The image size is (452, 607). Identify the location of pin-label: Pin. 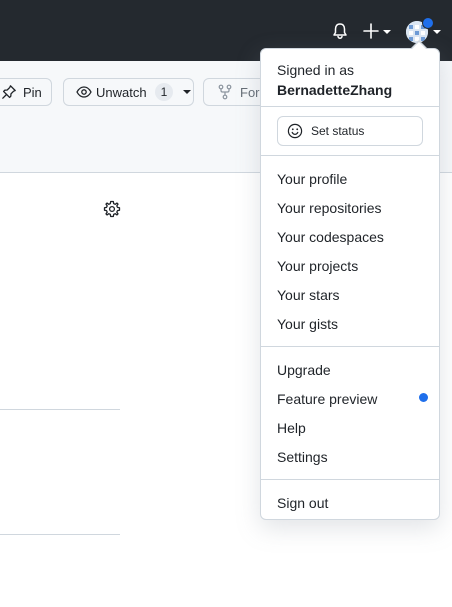
(32, 92).